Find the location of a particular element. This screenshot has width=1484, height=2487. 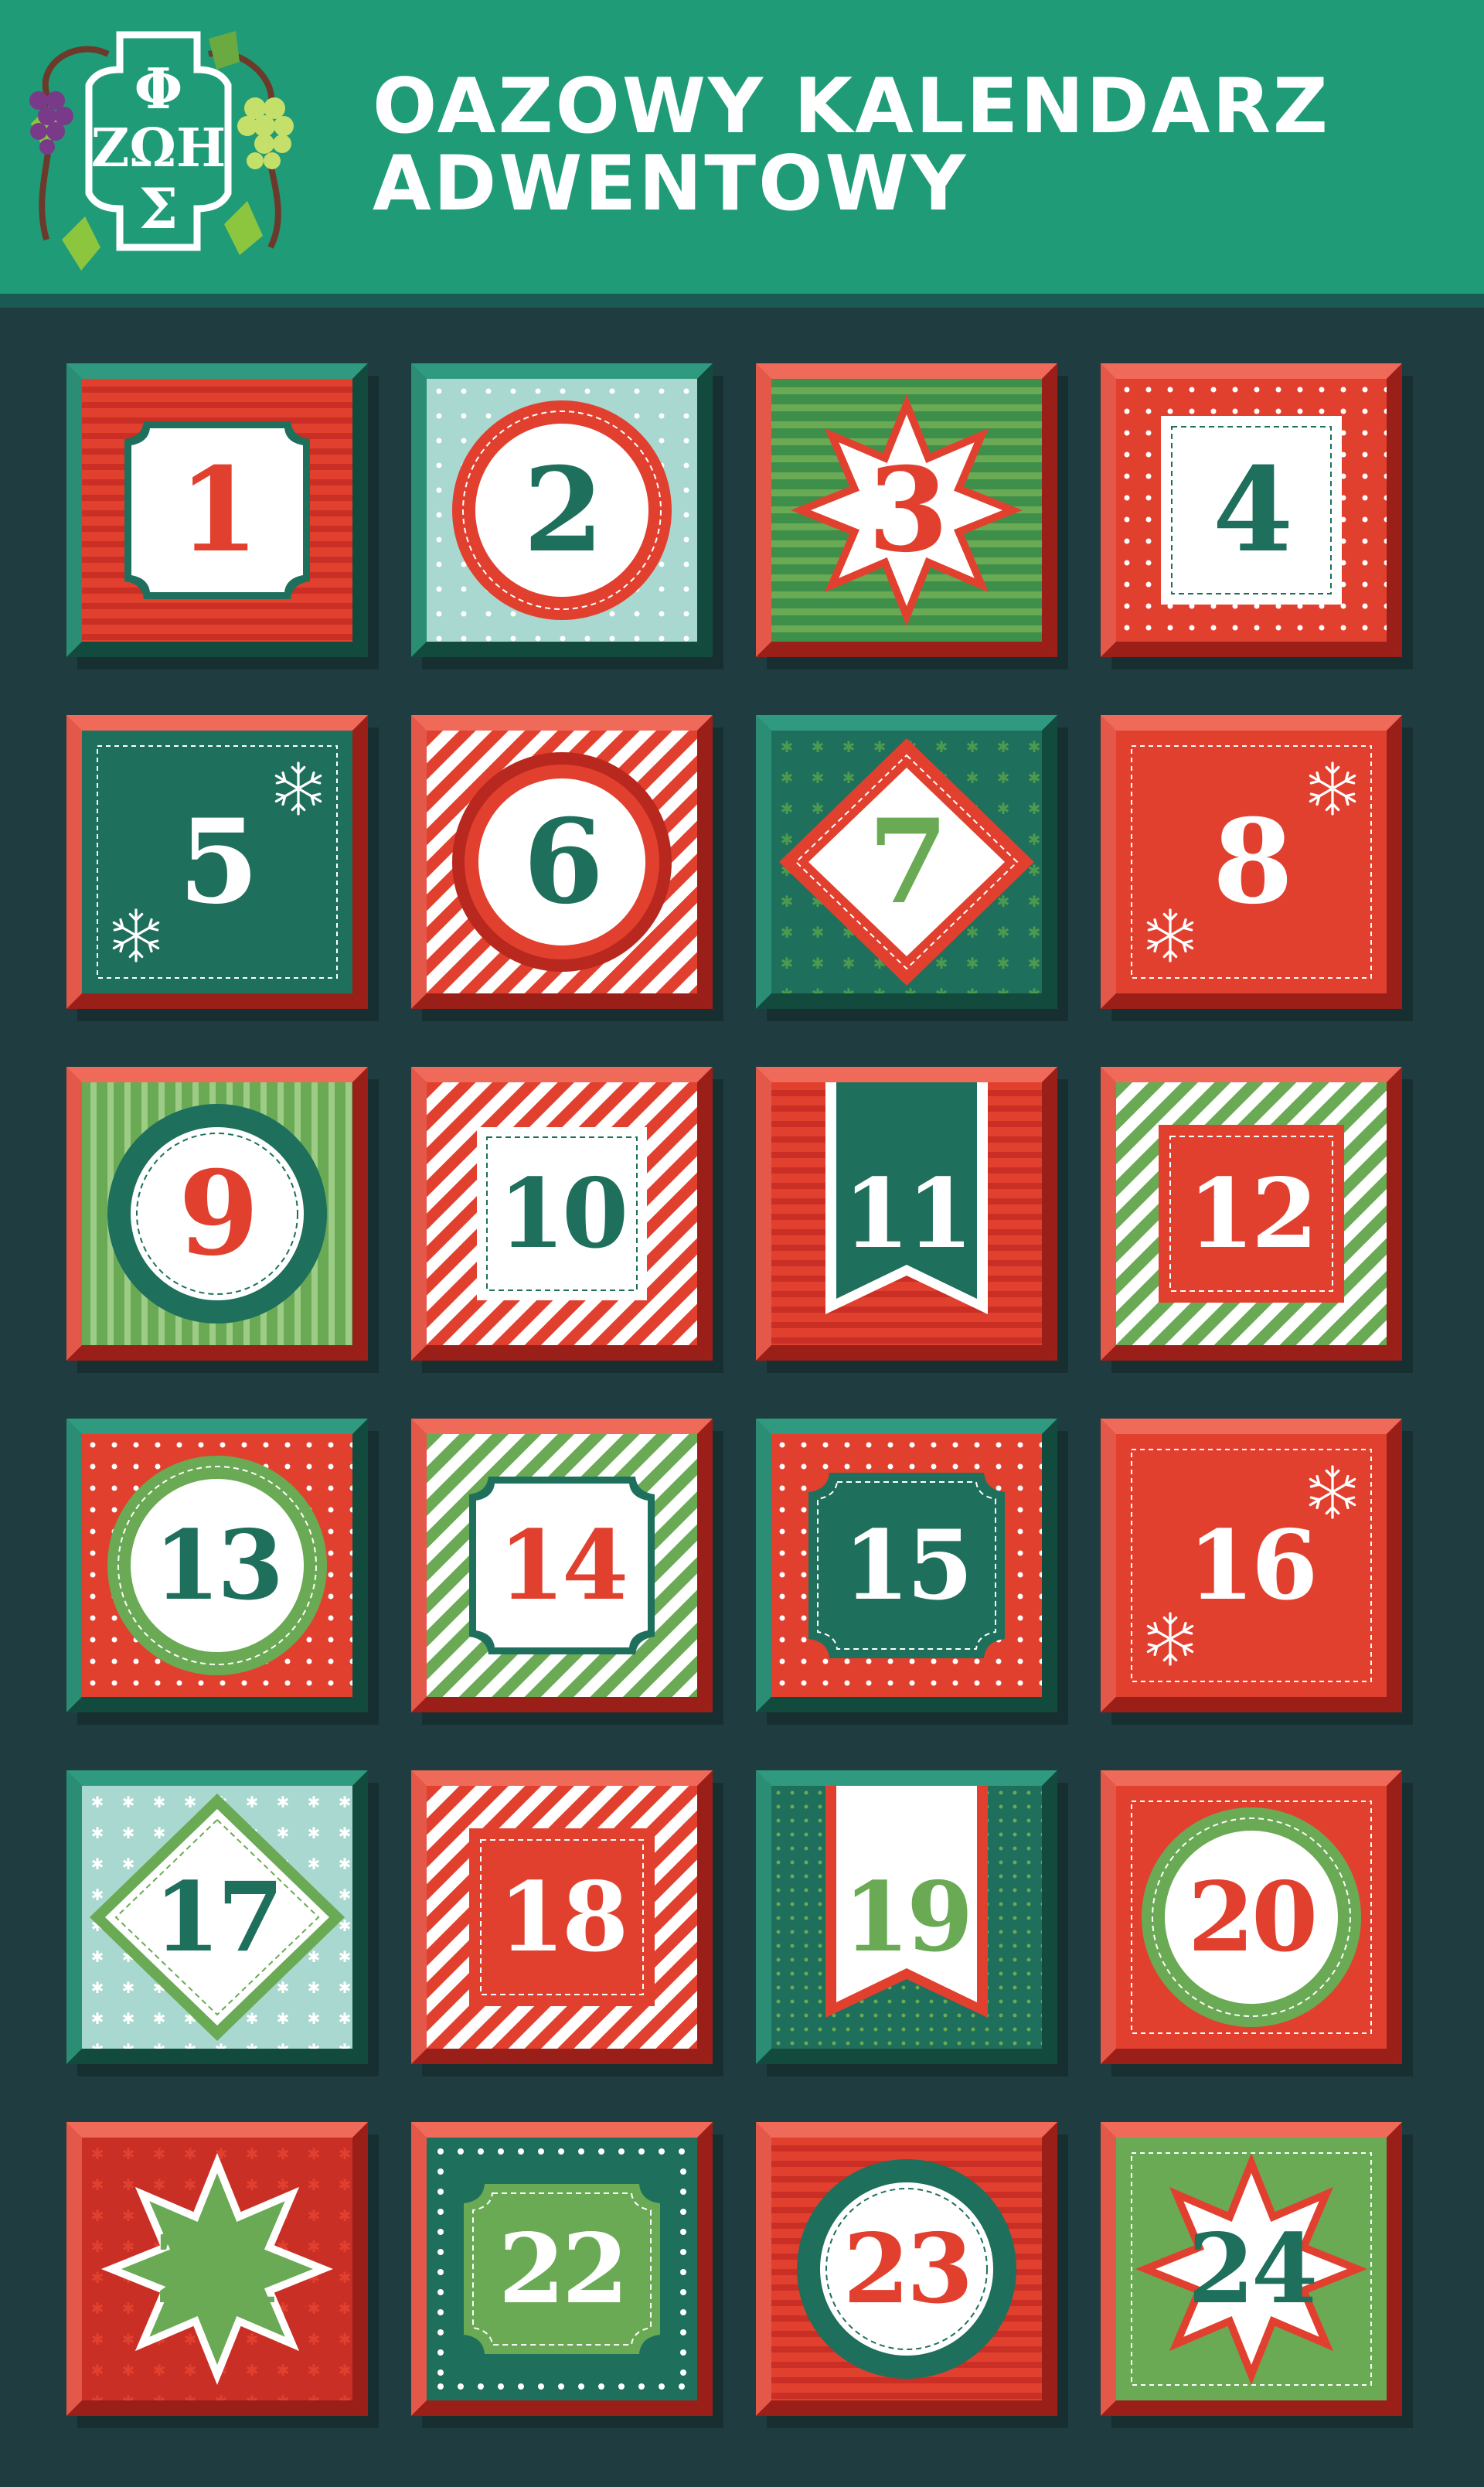

calendar-door-16: 16 is located at coordinates (1251, 1565).